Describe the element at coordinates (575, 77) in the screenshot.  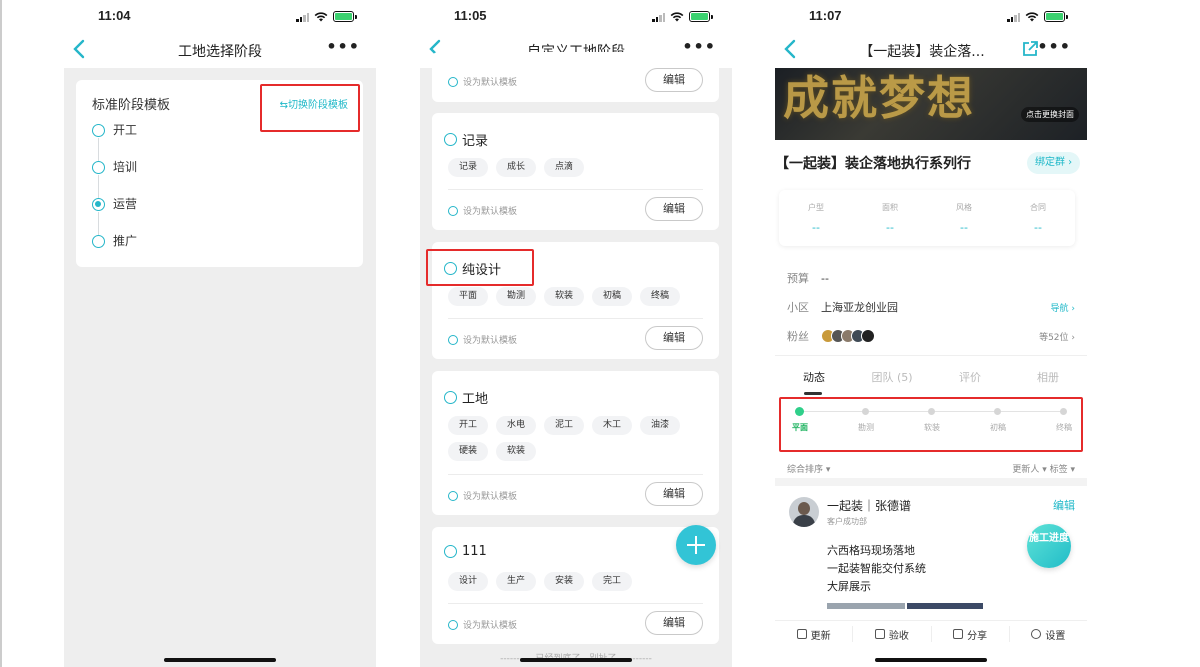
I see `template-card-partial: 设为默认模板 编辑` at that location.